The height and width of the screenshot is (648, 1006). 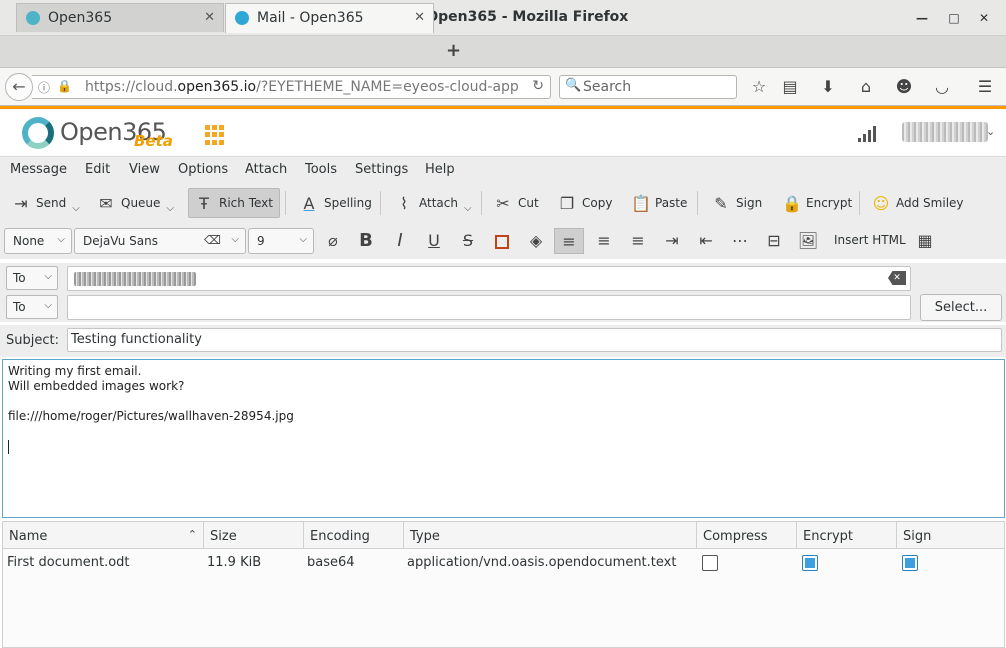 What do you see at coordinates (910, 563) in the screenshot?
I see `sign-checkbox` at bounding box center [910, 563].